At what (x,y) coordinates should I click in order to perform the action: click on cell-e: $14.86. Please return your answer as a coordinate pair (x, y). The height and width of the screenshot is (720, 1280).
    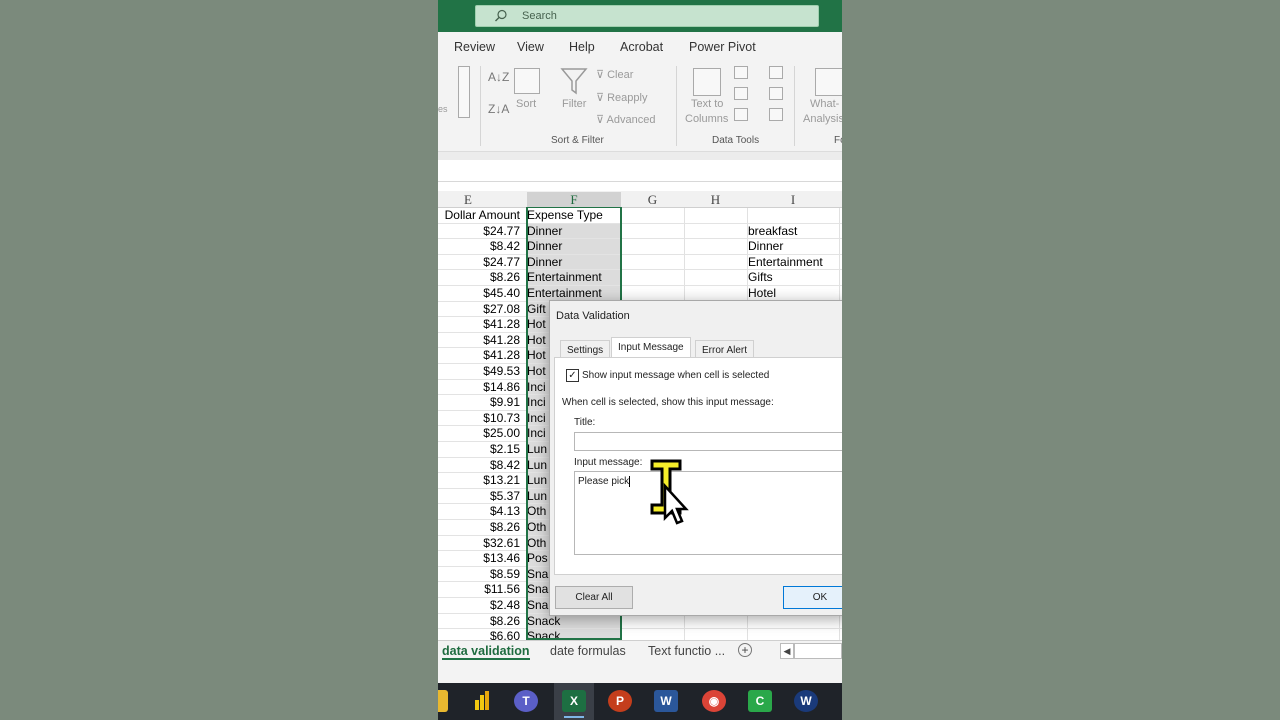
    Looking at the image, I should click on (479, 387).